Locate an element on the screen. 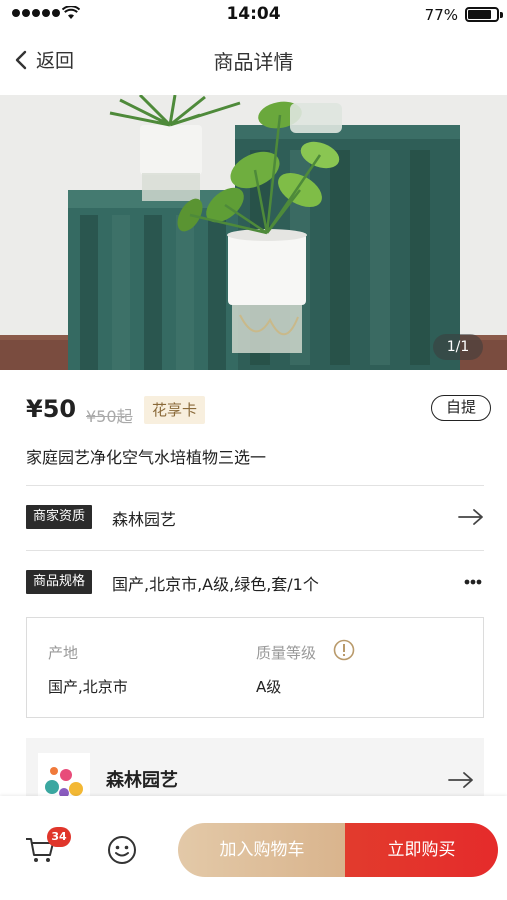  pickup-tag: 自提 is located at coordinates (461, 408).